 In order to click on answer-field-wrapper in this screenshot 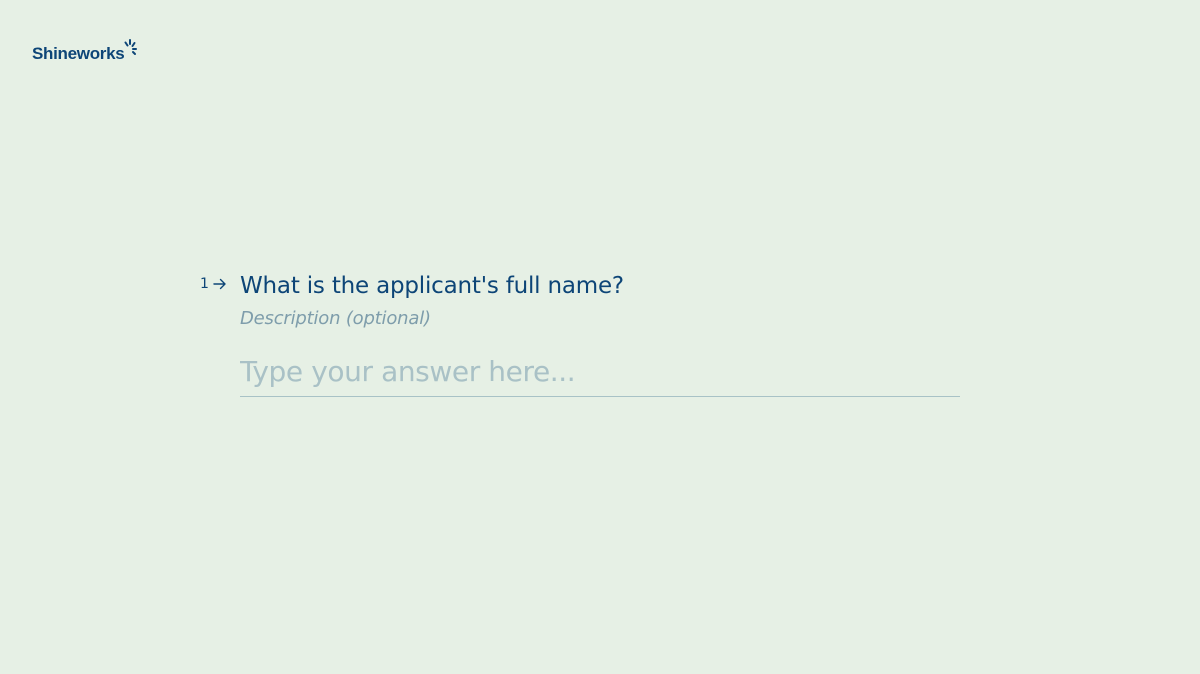, I will do `click(600, 376)`.